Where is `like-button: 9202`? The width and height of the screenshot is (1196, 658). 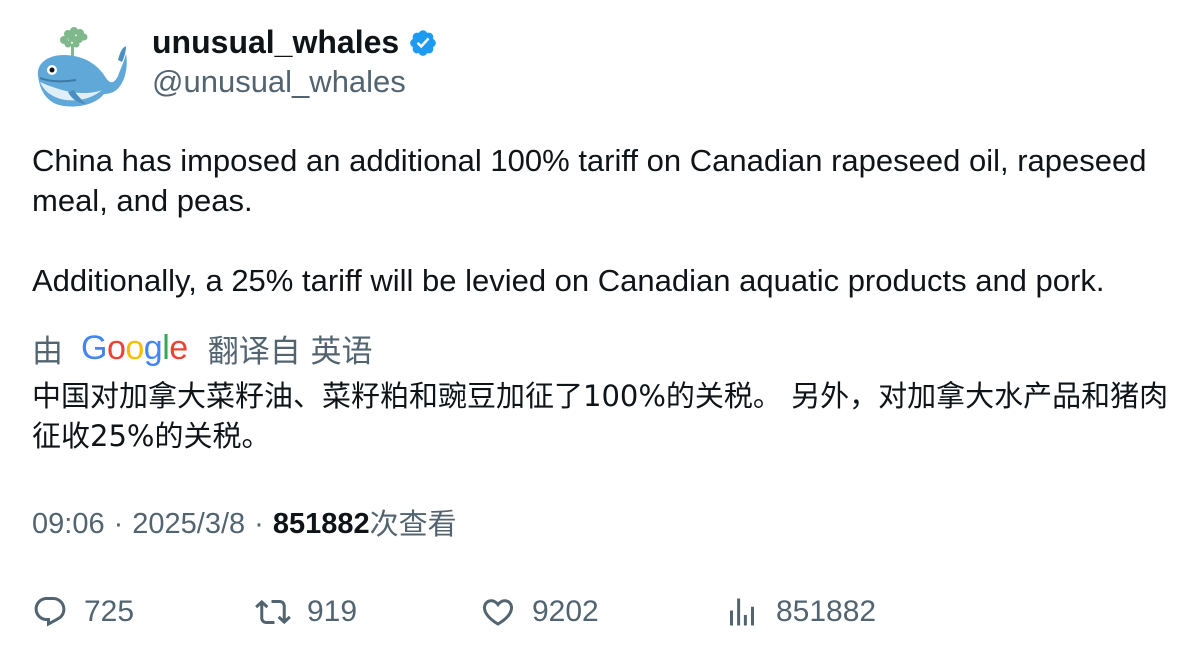
like-button: 9202 is located at coordinates (539, 612).